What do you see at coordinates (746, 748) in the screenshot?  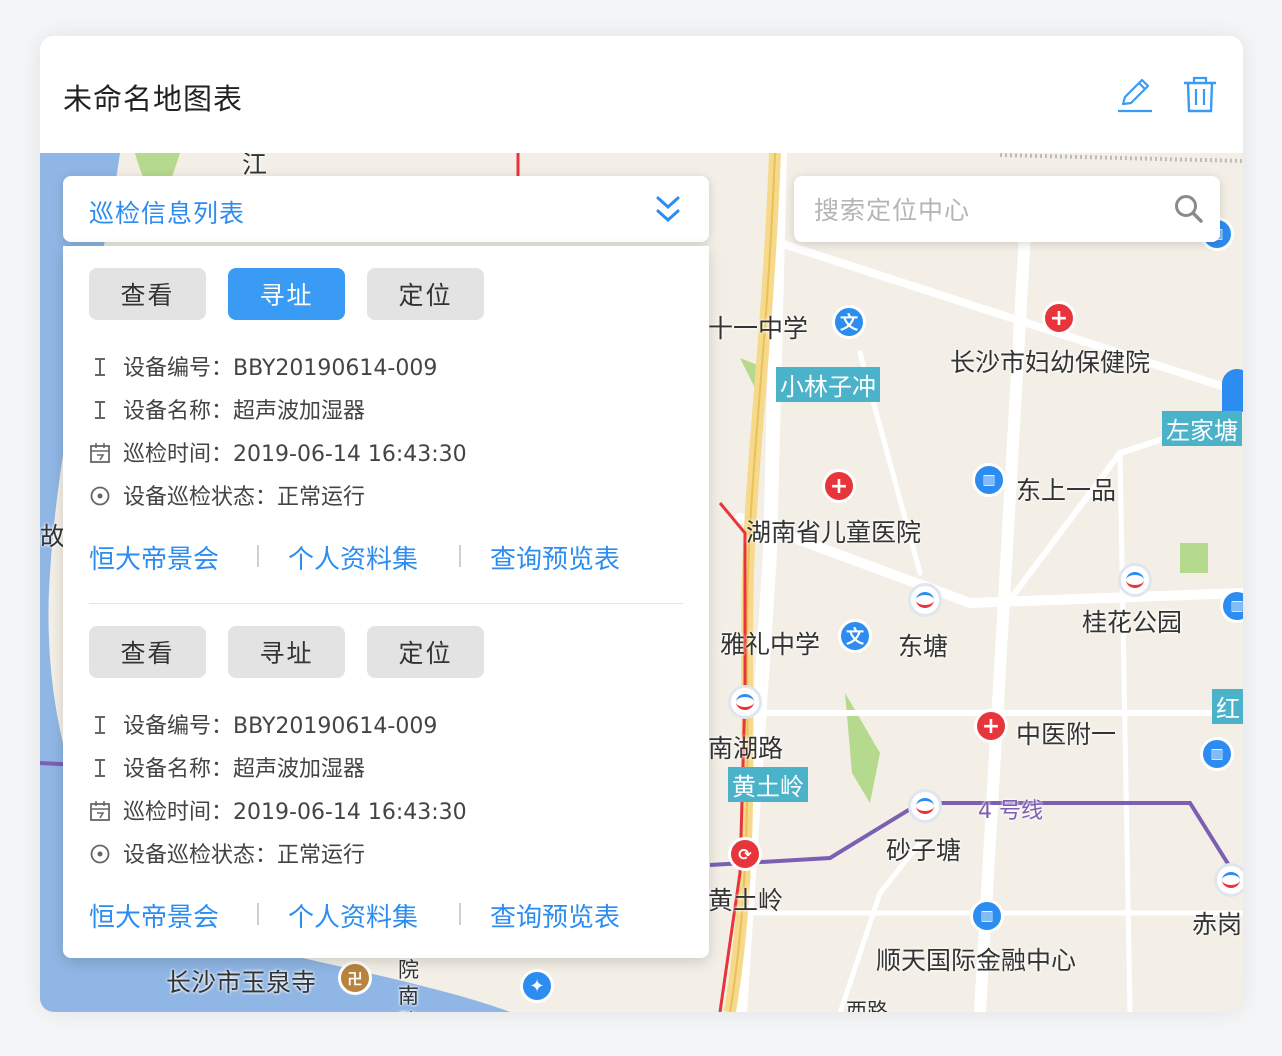 I see `map-label: 南湖路` at bounding box center [746, 748].